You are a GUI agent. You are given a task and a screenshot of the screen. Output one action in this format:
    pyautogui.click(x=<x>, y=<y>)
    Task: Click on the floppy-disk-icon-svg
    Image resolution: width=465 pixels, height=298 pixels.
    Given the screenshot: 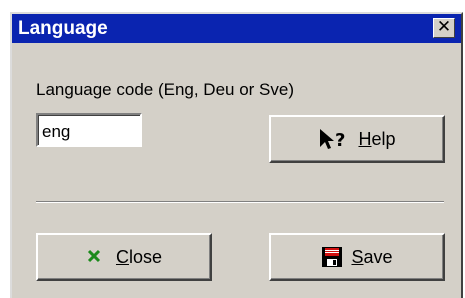 What is the action you would take?
    pyautogui.click(x=332, y=257)
    